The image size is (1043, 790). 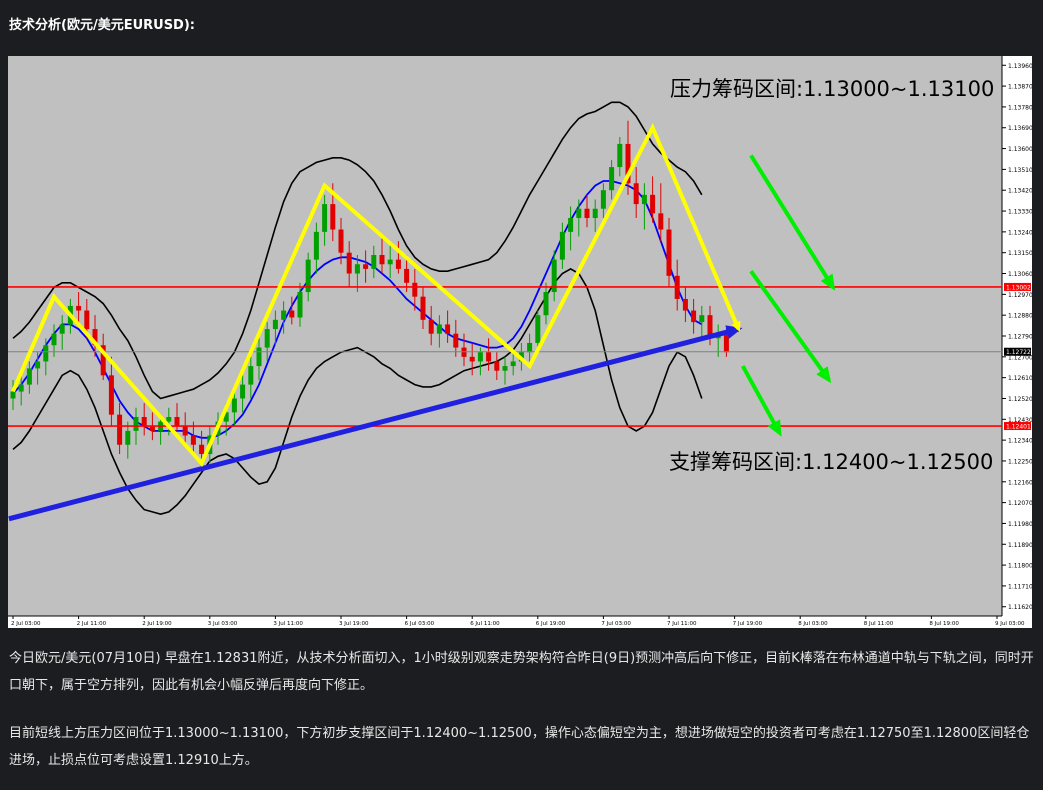 What do you see at coordinates (288, 624) in the screenshot?
I see `x-axis-tick-label: 3 Jul 11:00` at bounding box center [288, 624].